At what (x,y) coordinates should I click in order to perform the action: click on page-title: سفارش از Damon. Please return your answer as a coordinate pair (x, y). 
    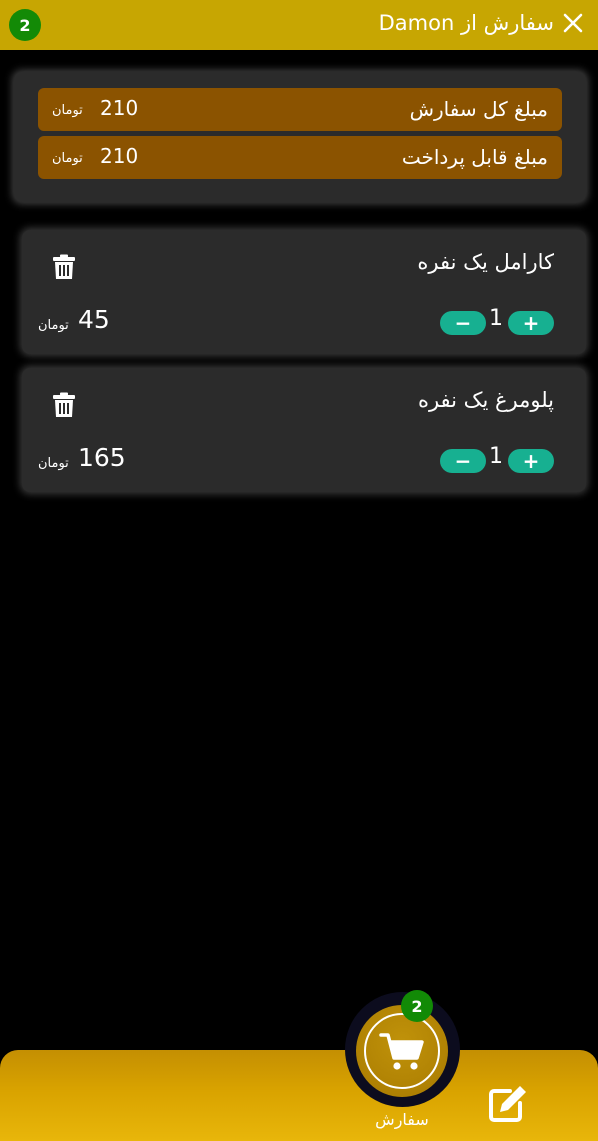
    Looking at the image, I should click on (466, 23).